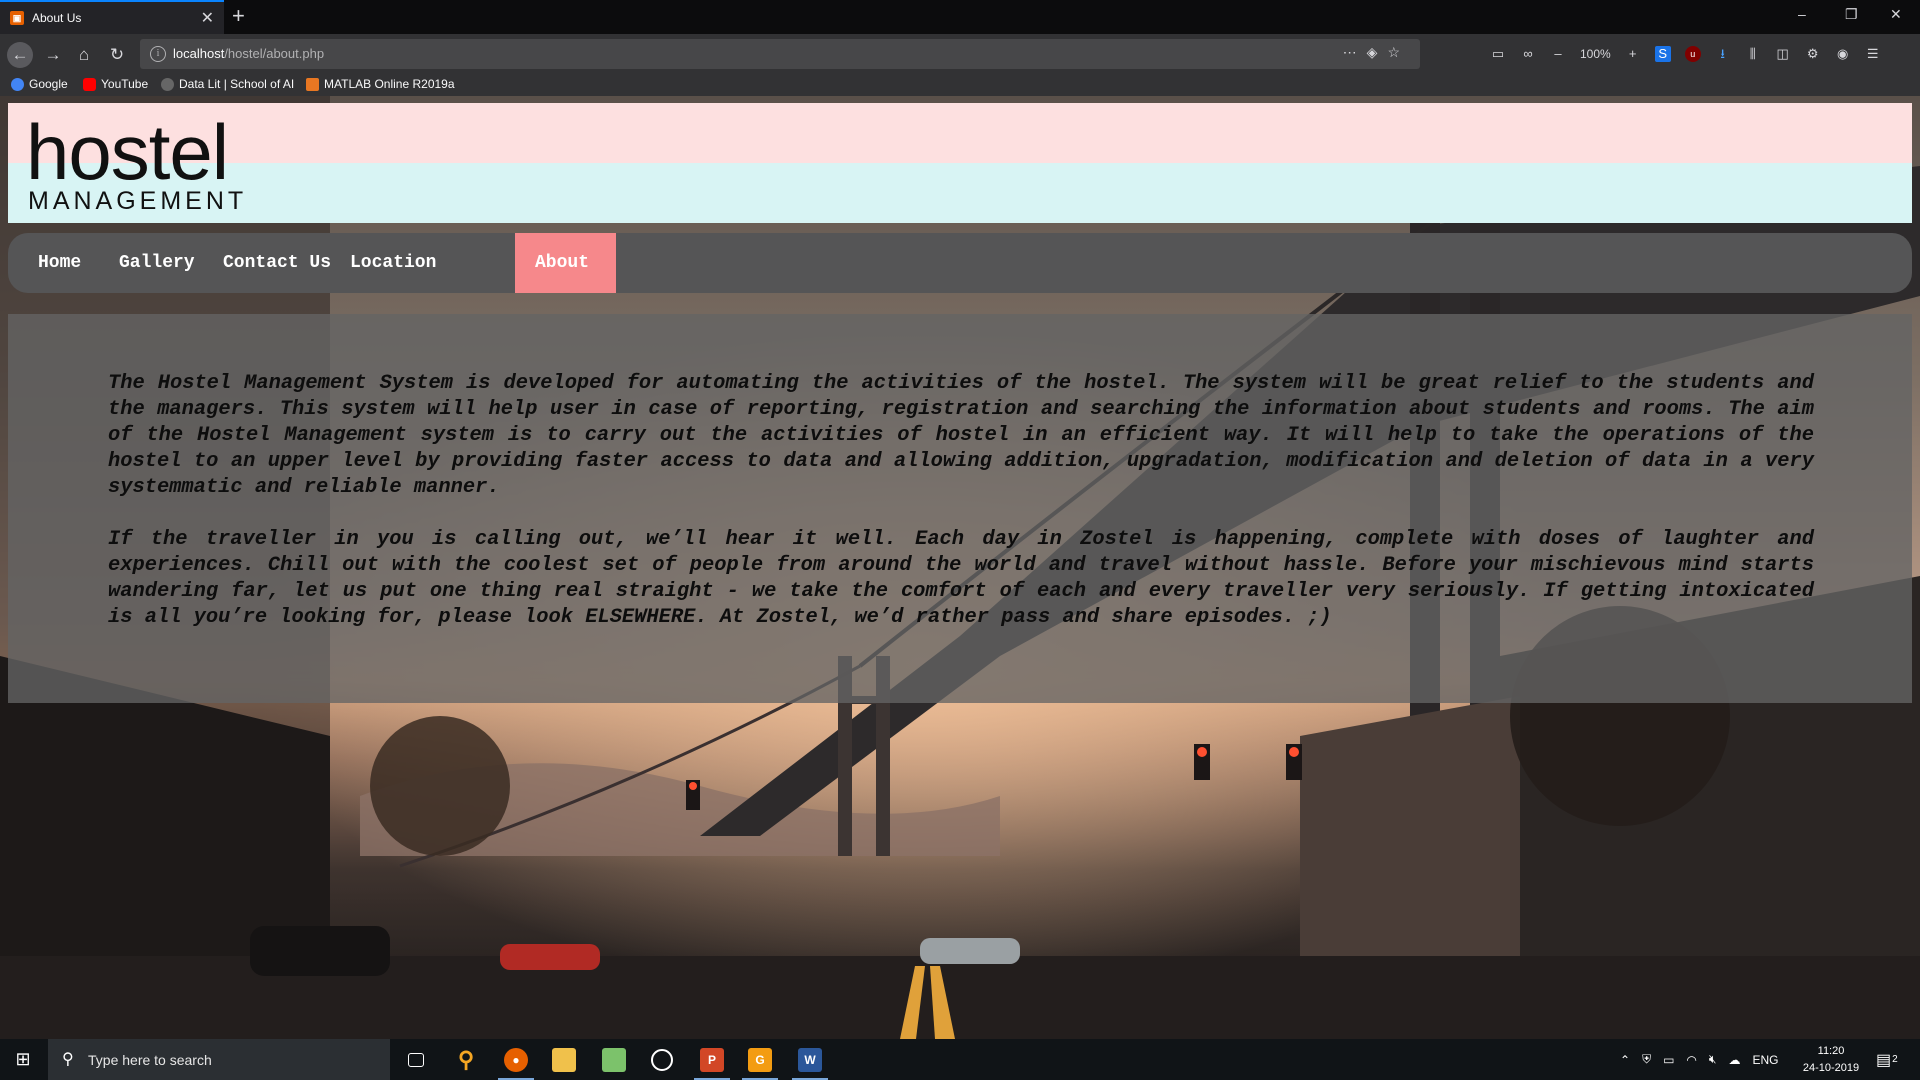  What do you see at coordinates (1723, 54) in the screenshot?
I see `download-icon: ⭳` at bounding box center [1723, 54].